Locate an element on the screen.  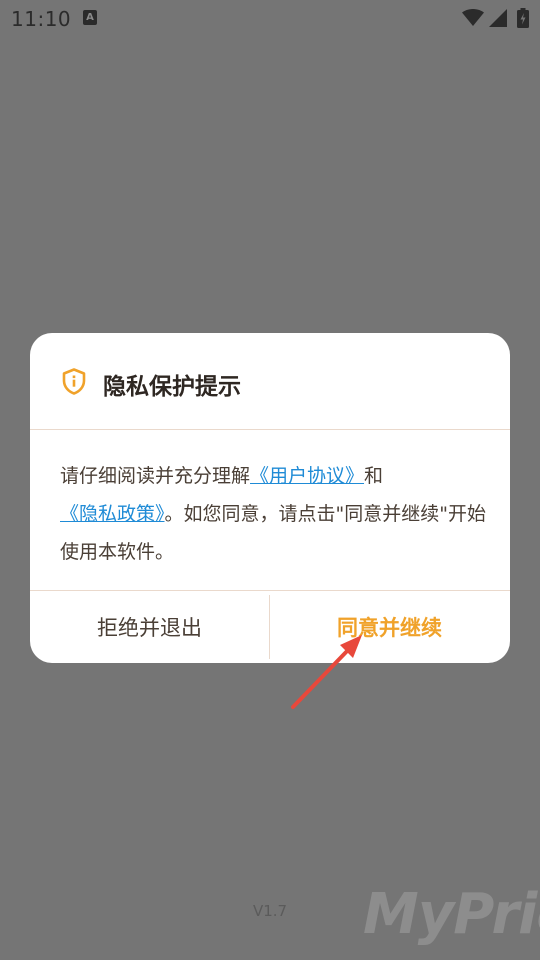
reject-and-exit-button: 拒绝并退出 is located at coordinates (149, 627).